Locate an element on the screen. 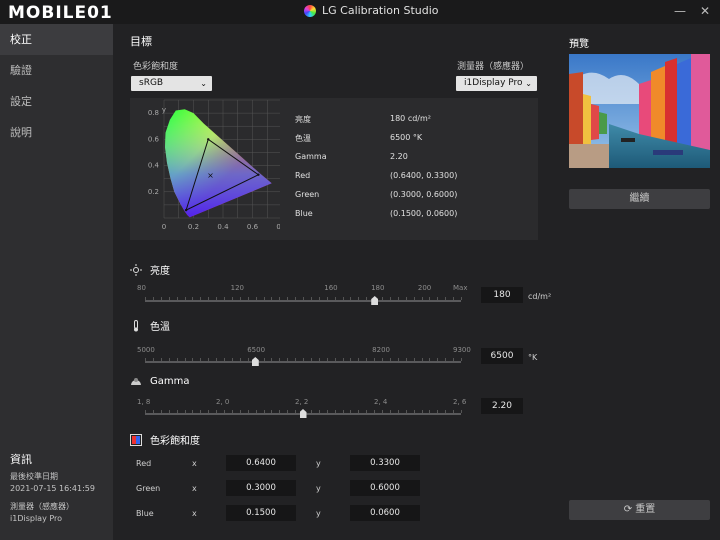  gamma-value: 2.20 is located at coordinates (502, 406).